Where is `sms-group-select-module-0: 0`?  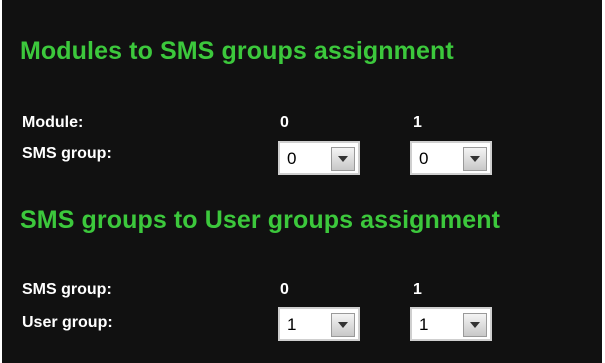 sms-group-select-module-0: 0 is located at coordinates (319, 158).